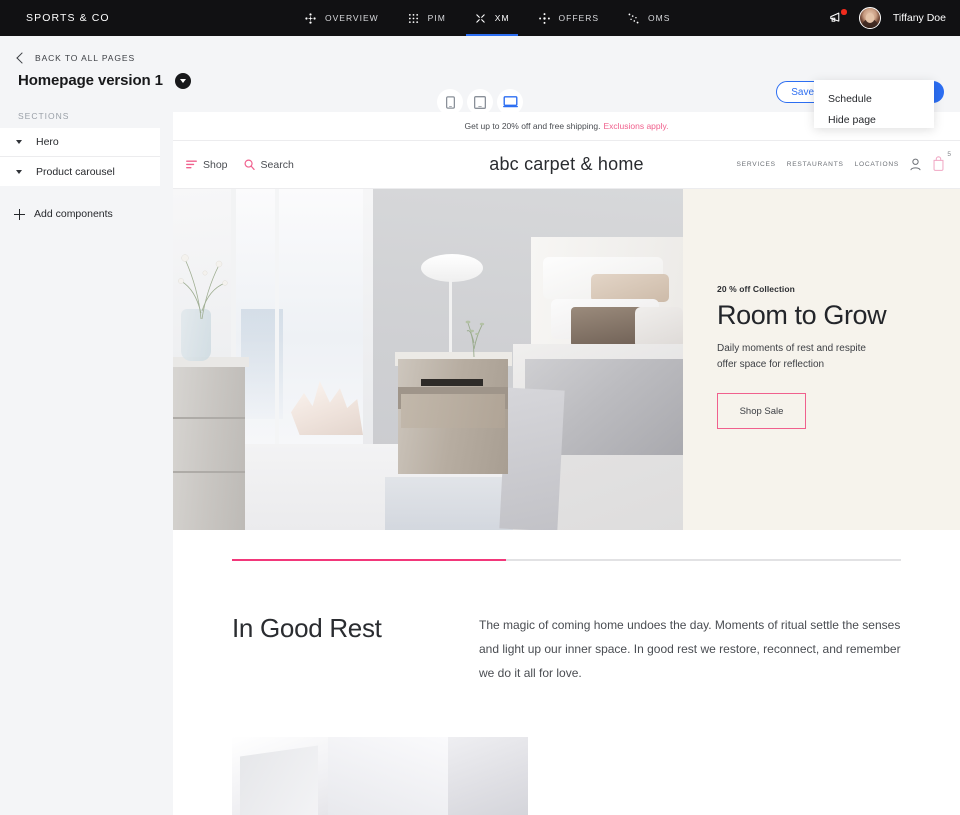 The image size is (960, 815). I want to click on cart-button: 5, so click(941, 162).